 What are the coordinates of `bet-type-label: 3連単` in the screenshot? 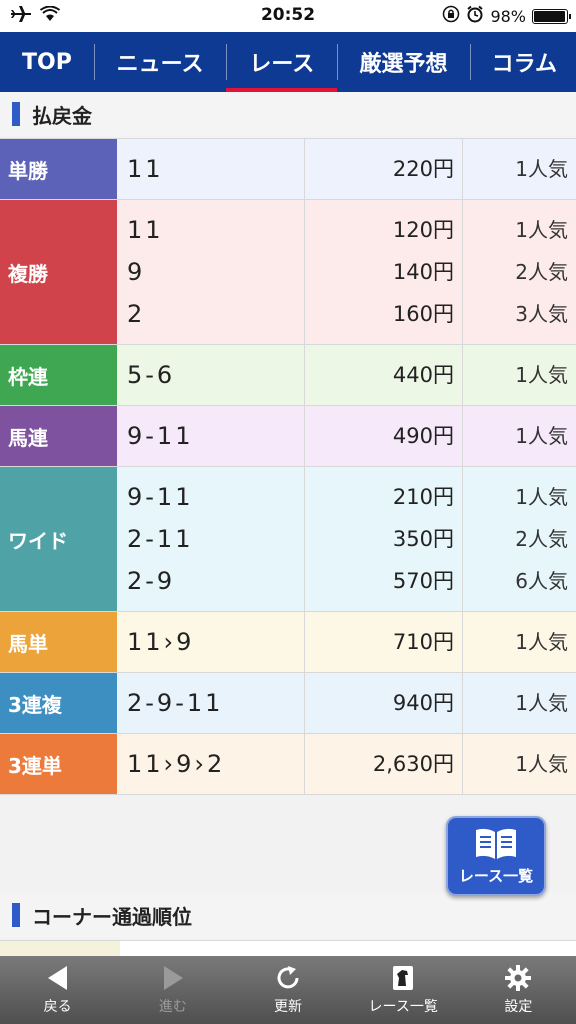 It's located at (58, 764).